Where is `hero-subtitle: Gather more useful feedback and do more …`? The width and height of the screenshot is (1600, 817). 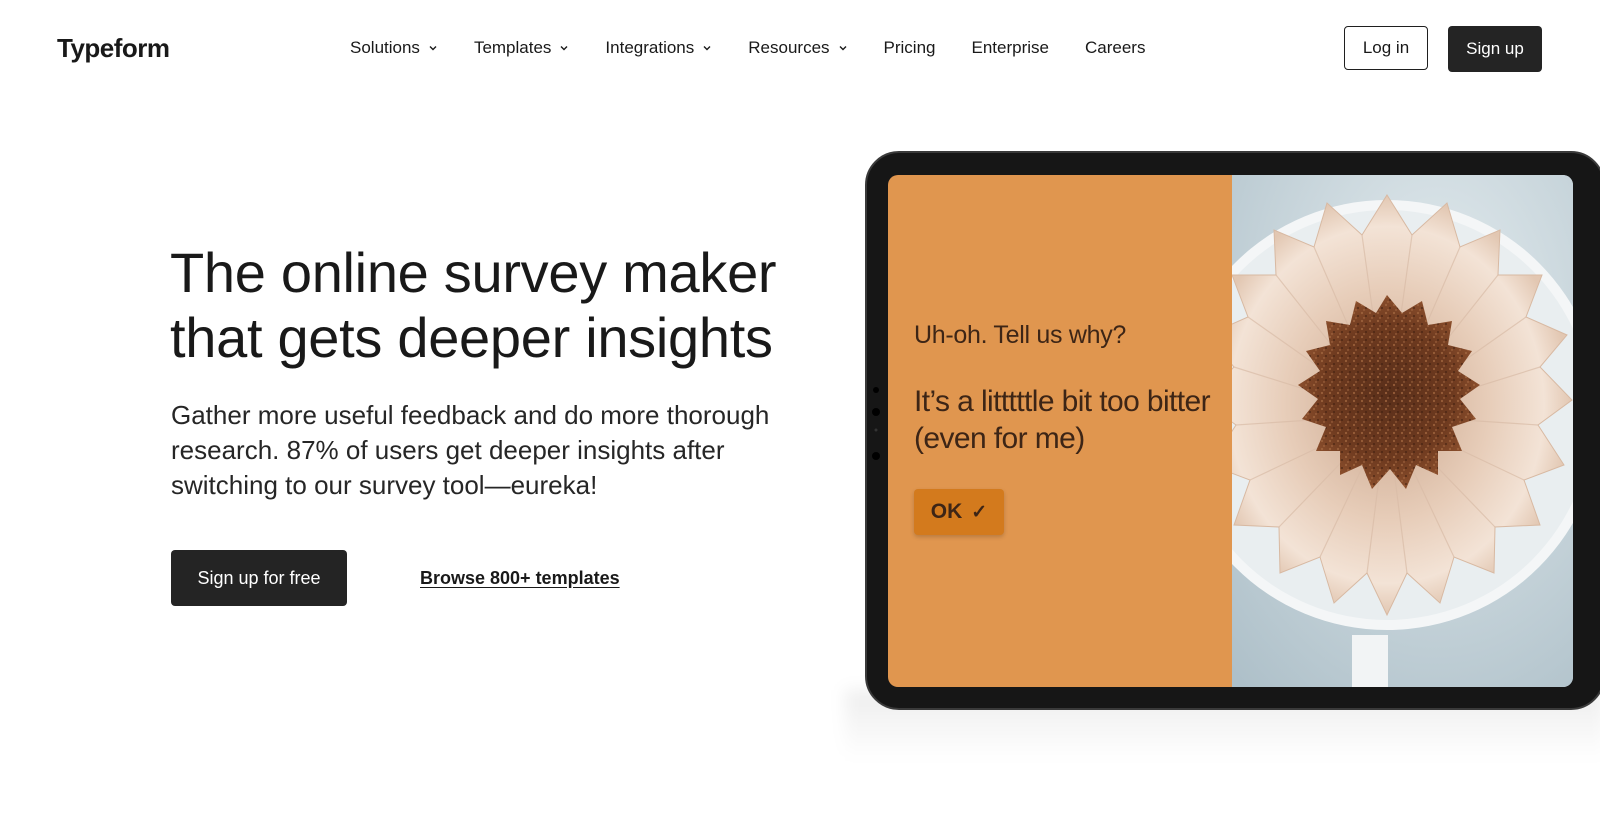
hero-subtitle: Gather more useful feedback and do more … is located at coordinates (470, 450).